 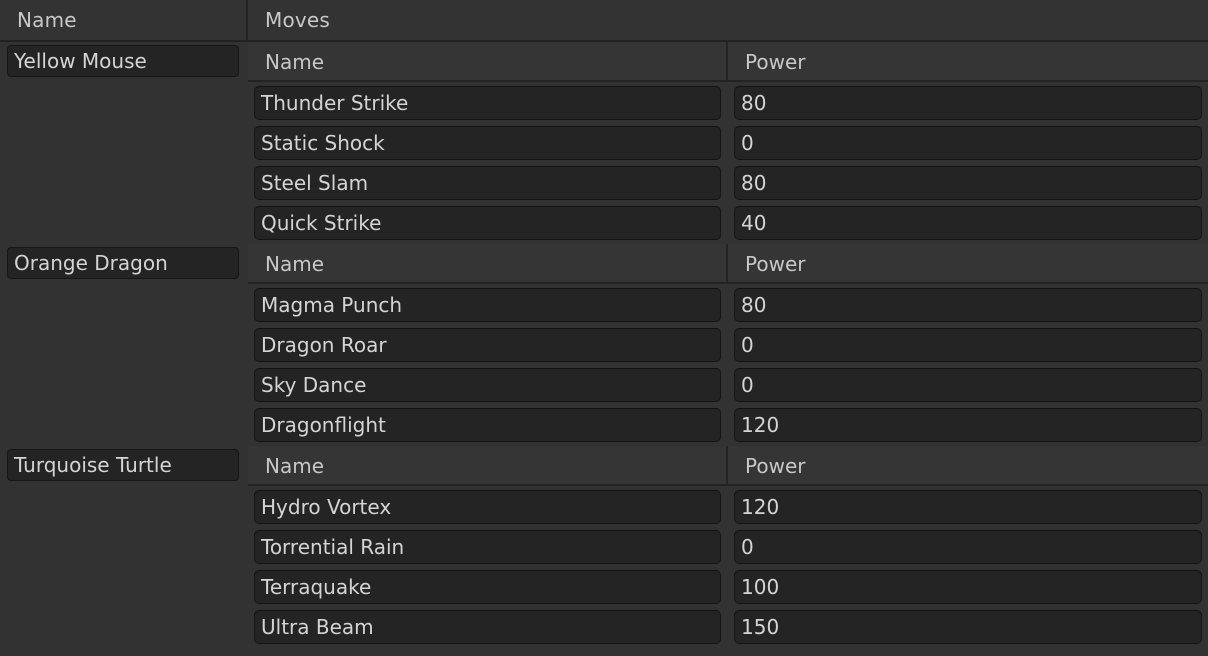 What do you see at coordinates (123, 465) in the screenshot?
I see `creature-name-field: Turquoise Turtle` at bounding box center [123, 465].